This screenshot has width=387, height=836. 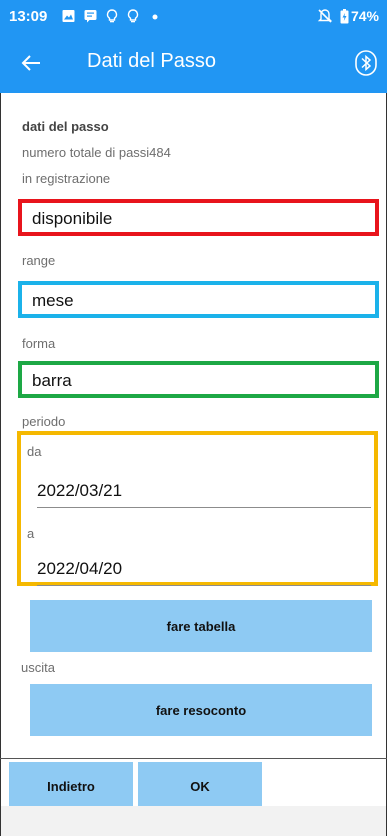 I want to click on bottom-area, so click(x=193, y=821).